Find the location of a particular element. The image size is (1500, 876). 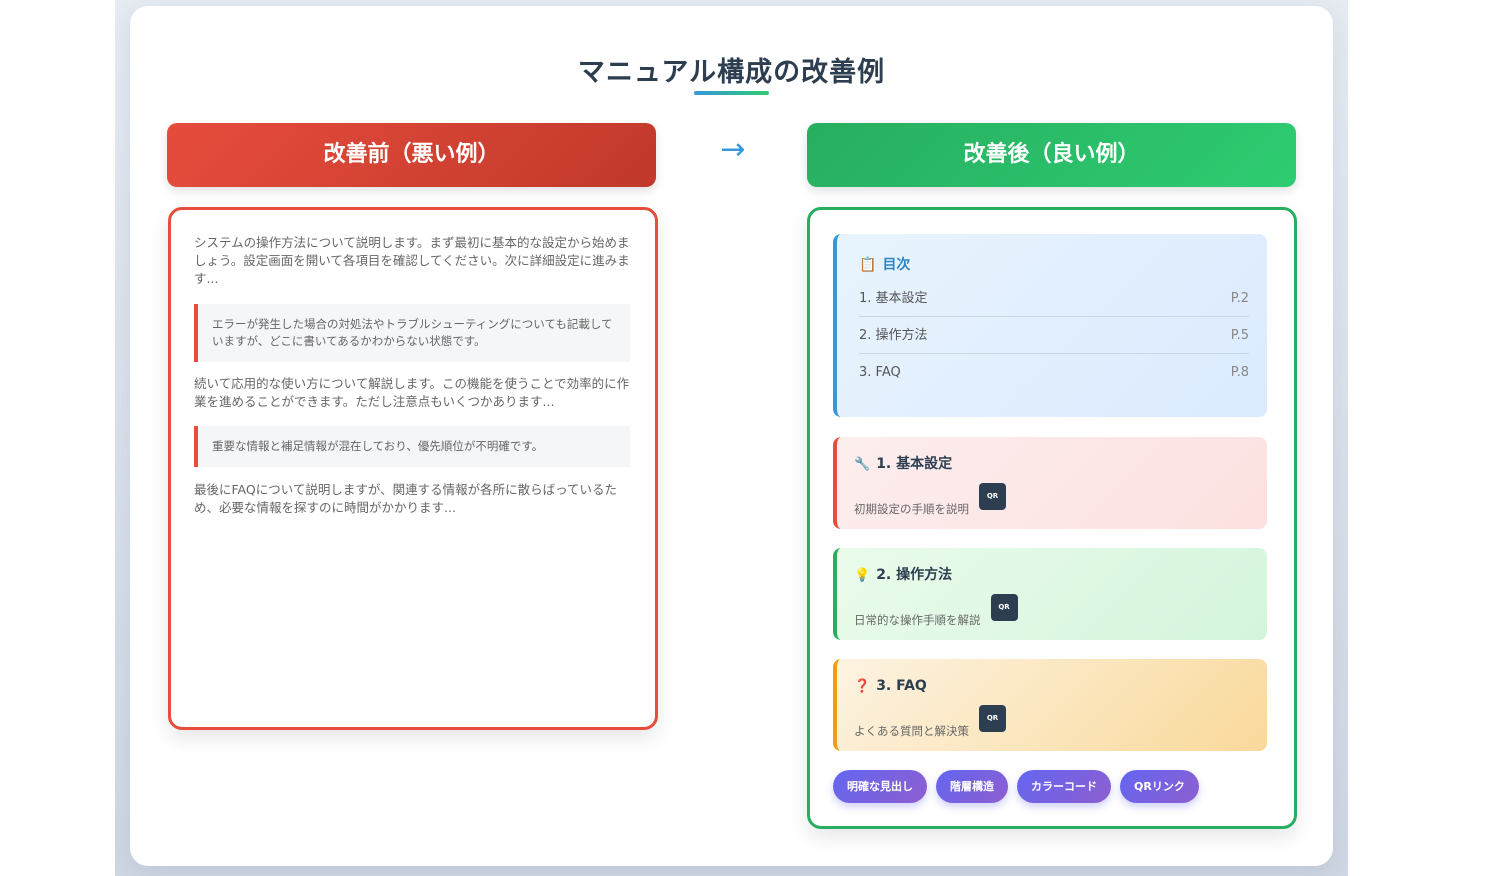

section-title: 2. 操作方法 is located at coordinates (914, 575).